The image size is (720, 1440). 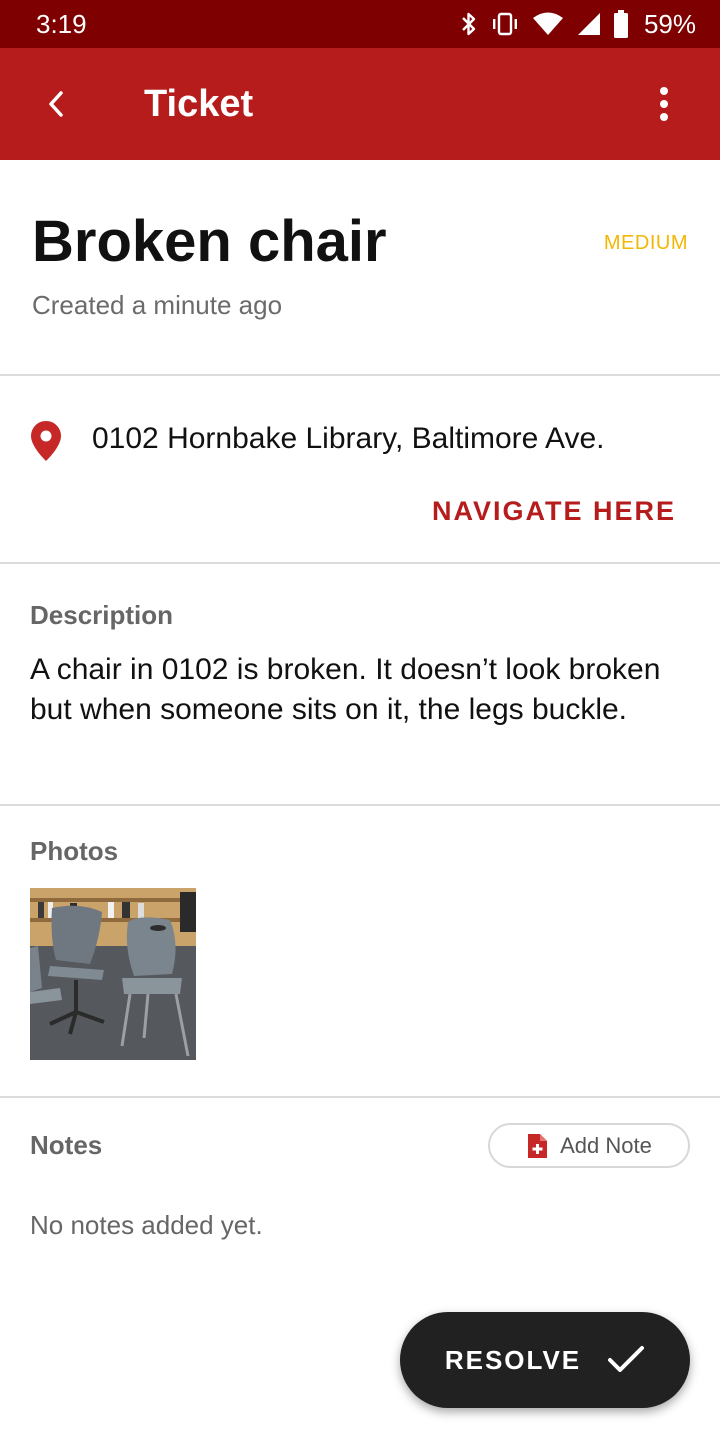 What do you see at coordinates (74, 851) in the screenshot?
I see `photos-label: Photos` at bounding box center [74, 851].